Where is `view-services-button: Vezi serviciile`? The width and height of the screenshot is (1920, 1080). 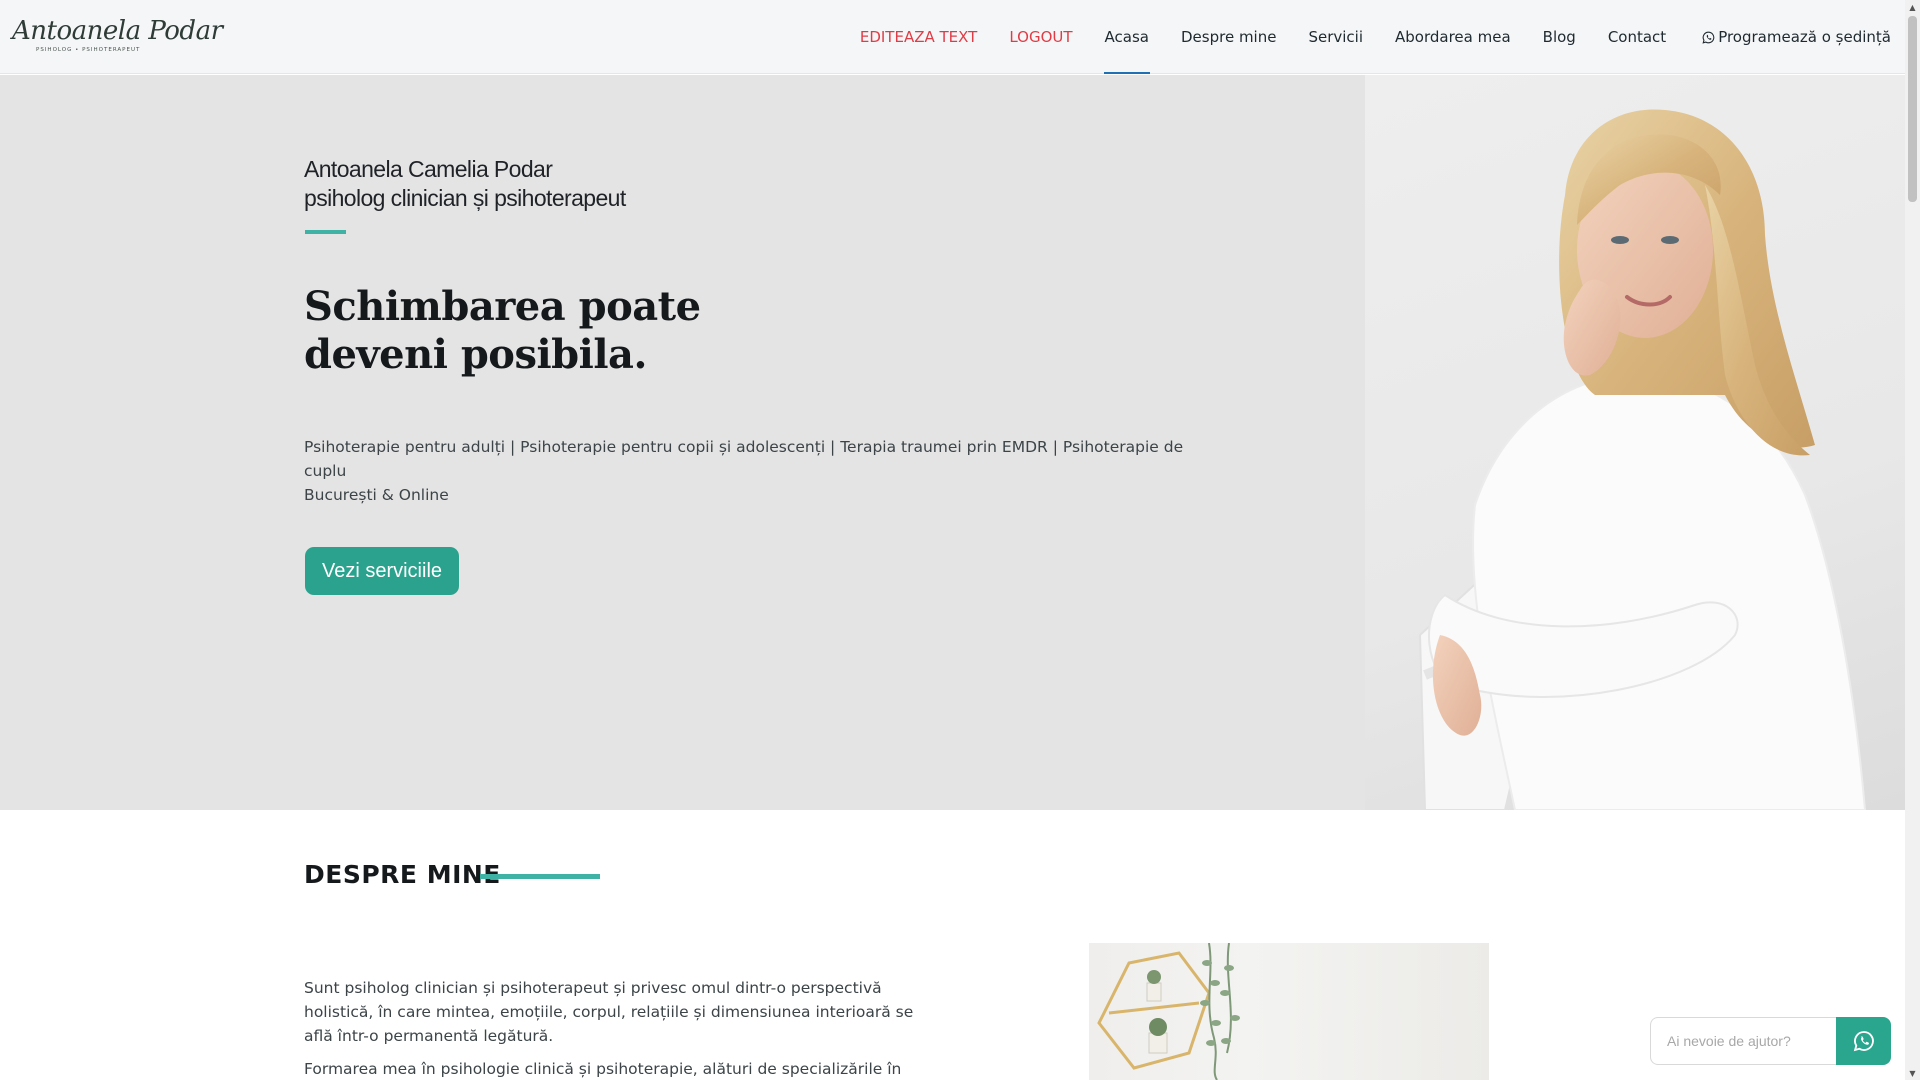 view-services-button: Vezi serviciile is located at coordinates (382, 571).